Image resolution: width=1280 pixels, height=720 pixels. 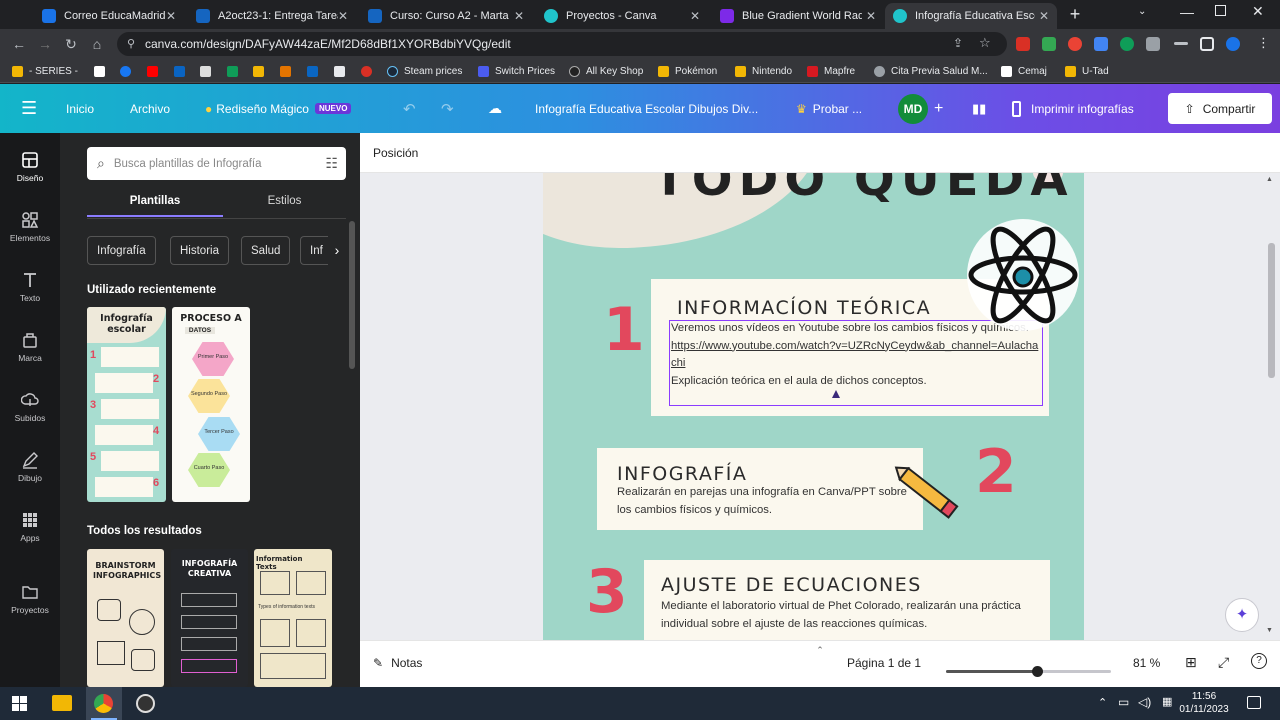 I want to click on zoom-level: 81 %, so click(x=1146, y=663).